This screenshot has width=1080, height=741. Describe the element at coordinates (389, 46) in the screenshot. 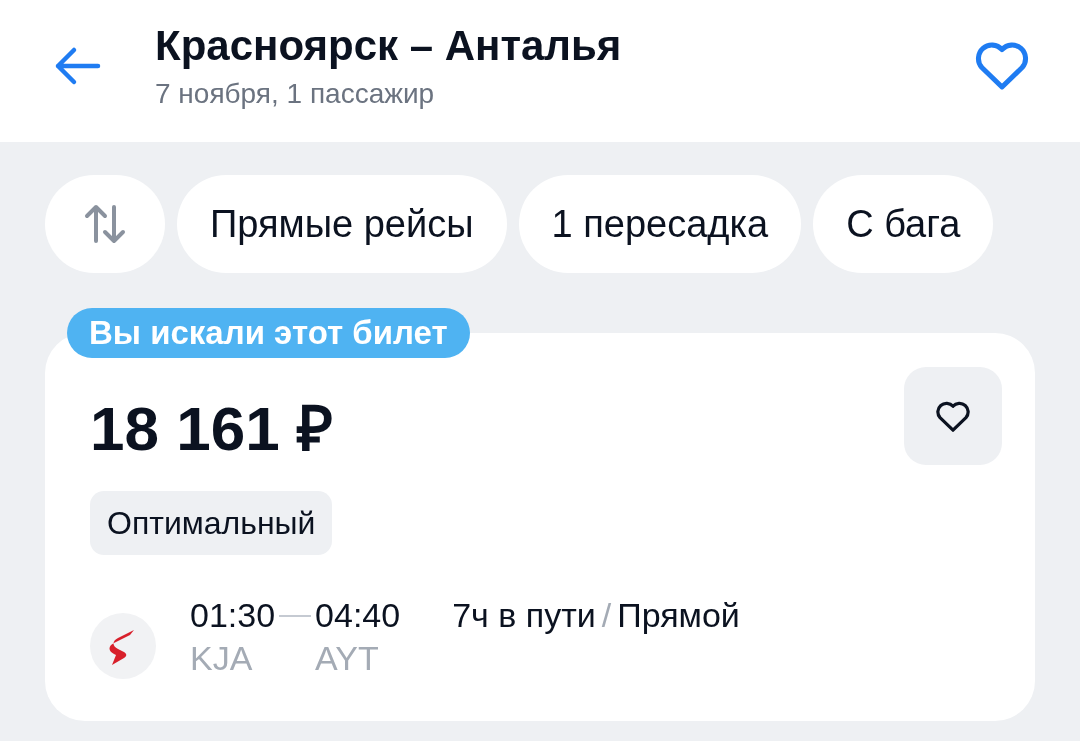

I see `route-title: Красноярск – Анталья` at that location.